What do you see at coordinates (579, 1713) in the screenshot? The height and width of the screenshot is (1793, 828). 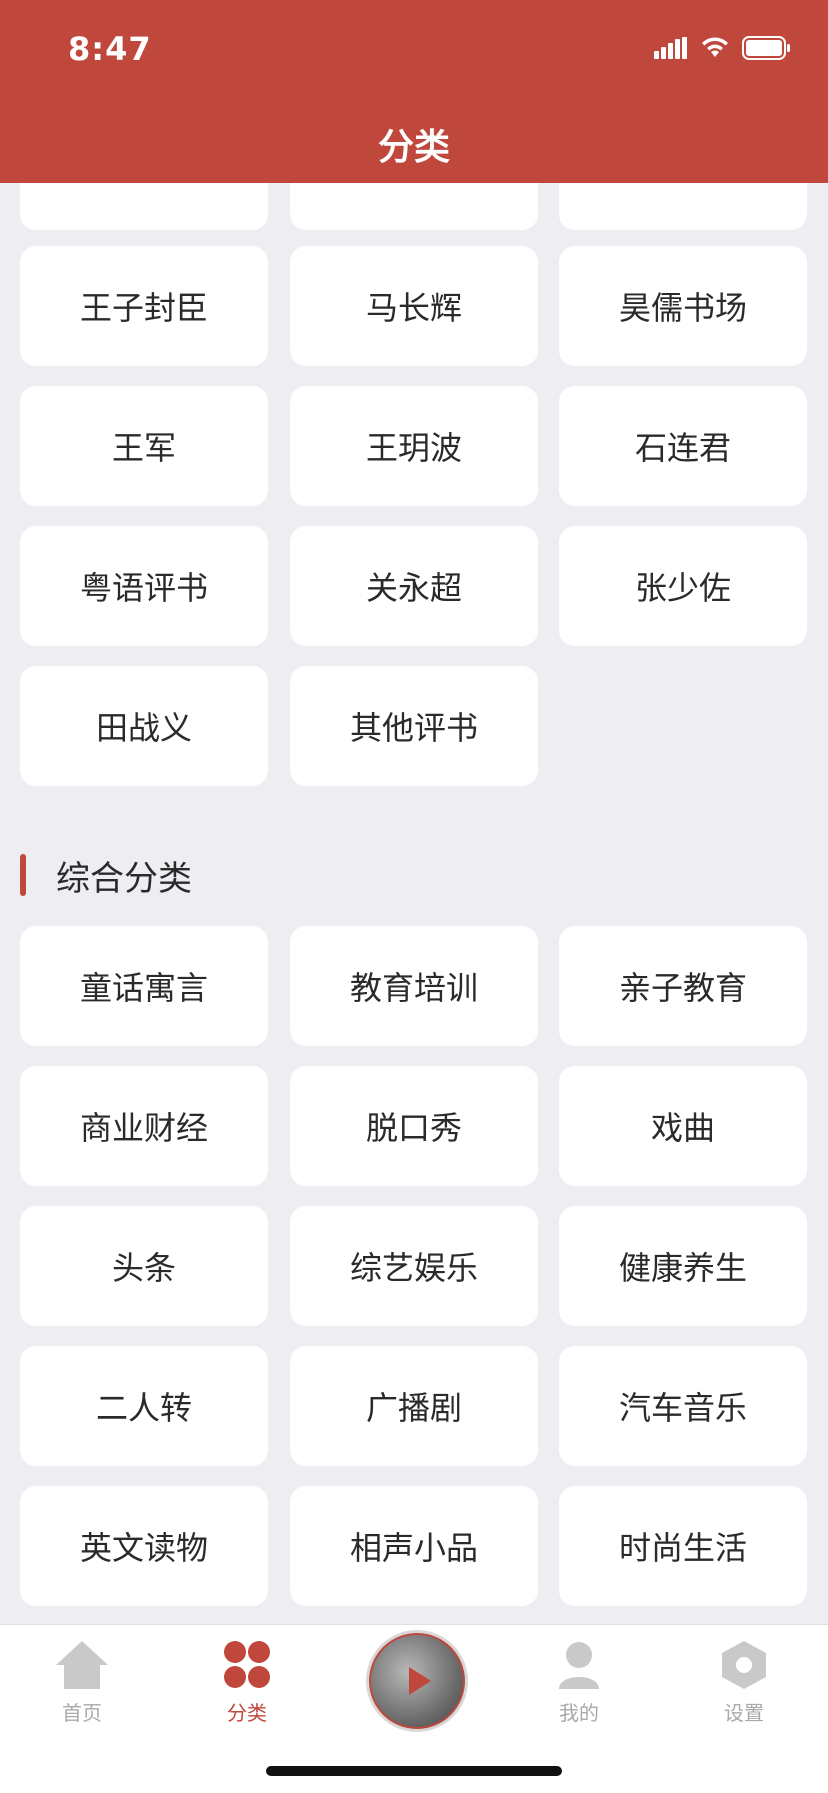 I see `tab-label: 我的` at bounding box center [579, 1713].